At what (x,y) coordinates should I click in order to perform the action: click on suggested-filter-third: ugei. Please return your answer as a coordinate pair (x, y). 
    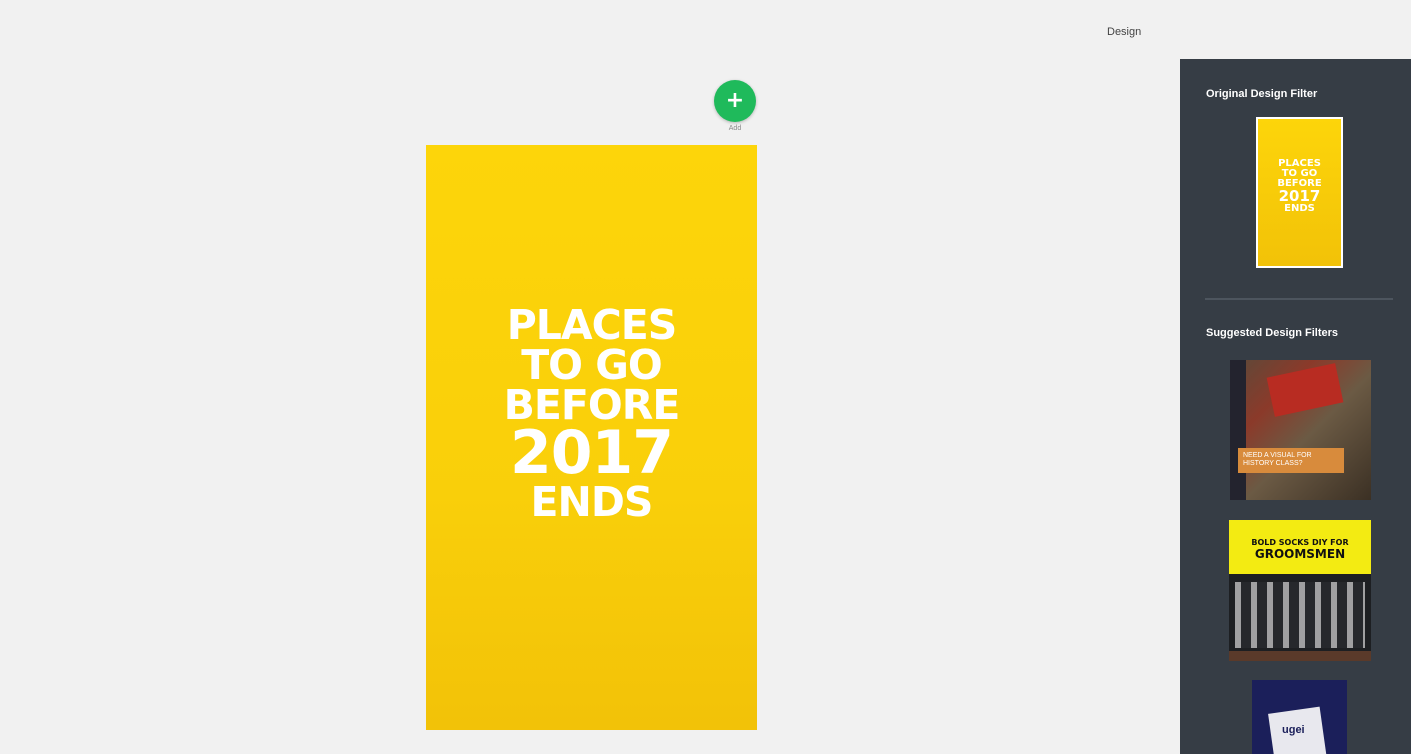
    Looking at the image, I should click on (1299, 717).